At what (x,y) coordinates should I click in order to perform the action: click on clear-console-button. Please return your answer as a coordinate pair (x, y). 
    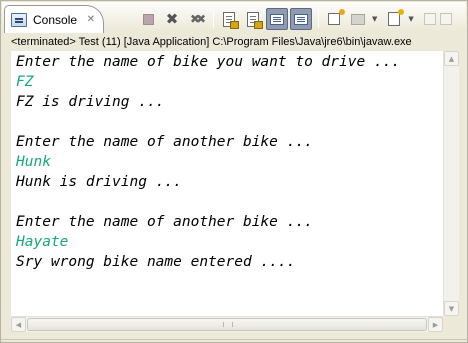
    Looking at the image, I should click on (229, 19).